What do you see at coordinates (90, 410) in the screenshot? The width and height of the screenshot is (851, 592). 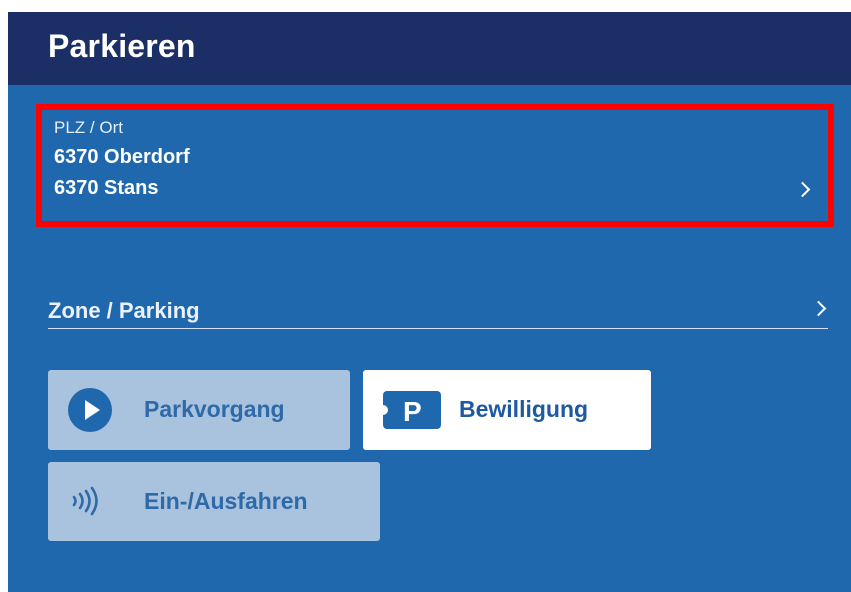 I see `play-circle-icon` at bounding box center [90, 410].